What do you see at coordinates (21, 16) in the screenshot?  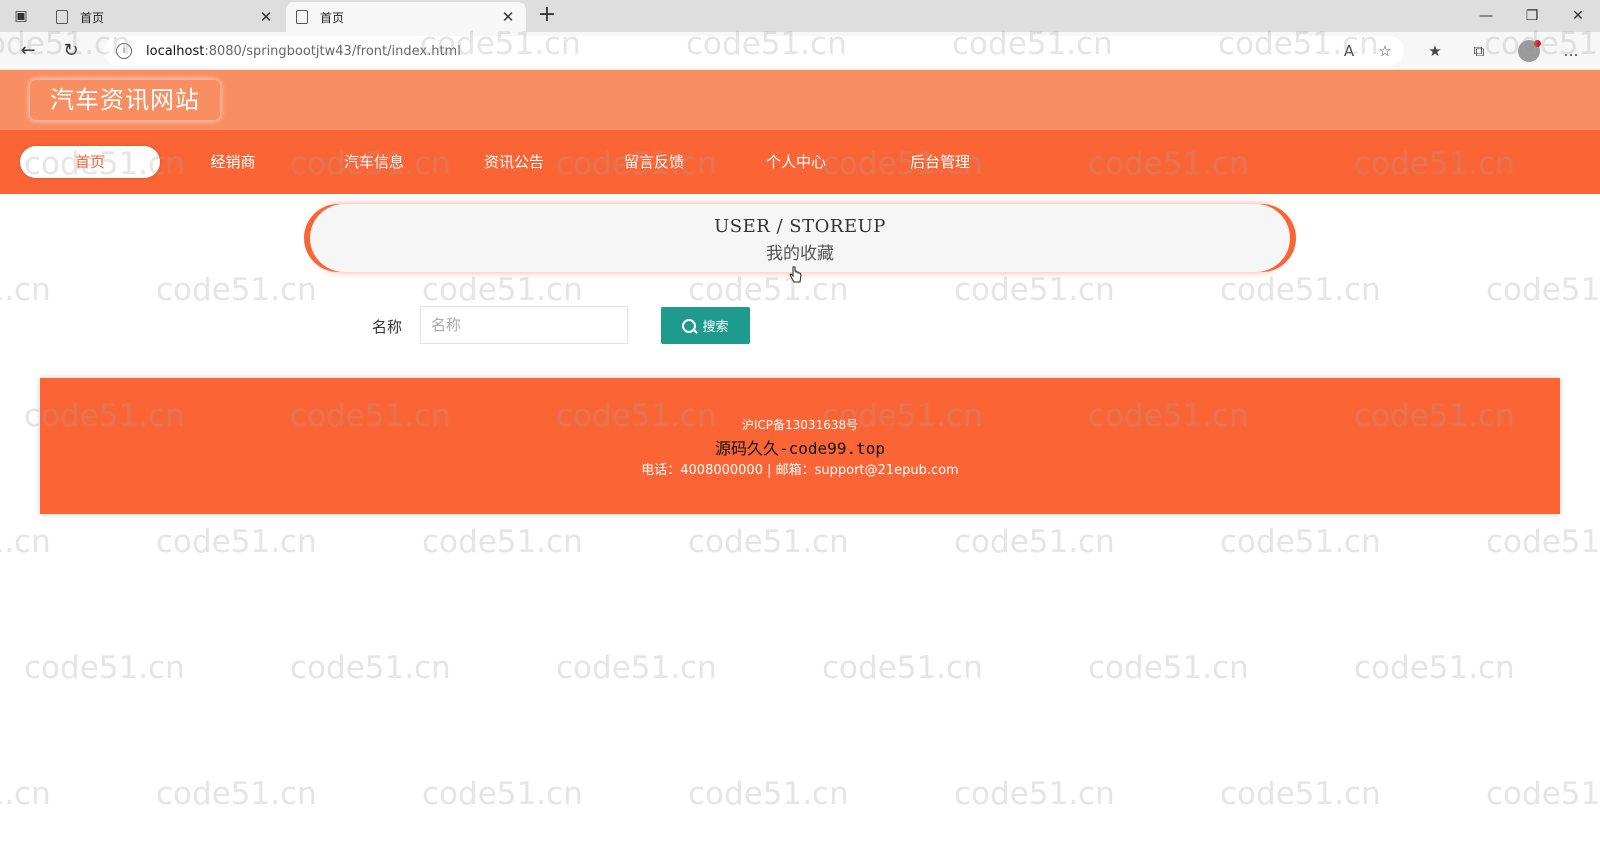 I see `tab-actions-icon: ▣` at bounding box center [21, 16].